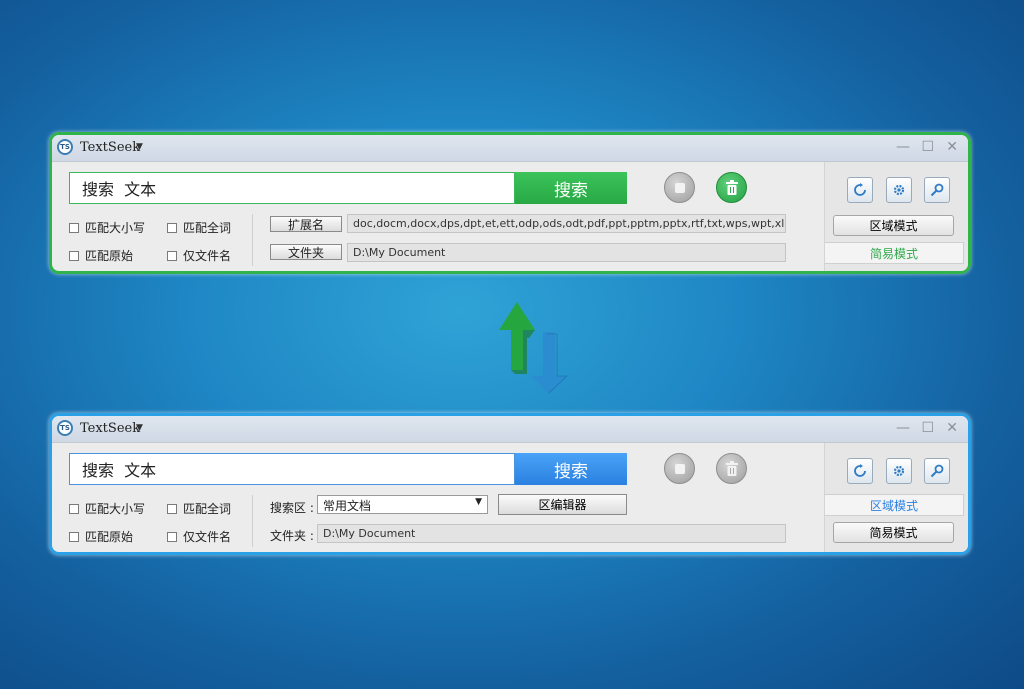 Image resolution: width=1024 pixels, height=689 pixels. I want to click on folder-label: 文件夹 :, so click(292, 536).